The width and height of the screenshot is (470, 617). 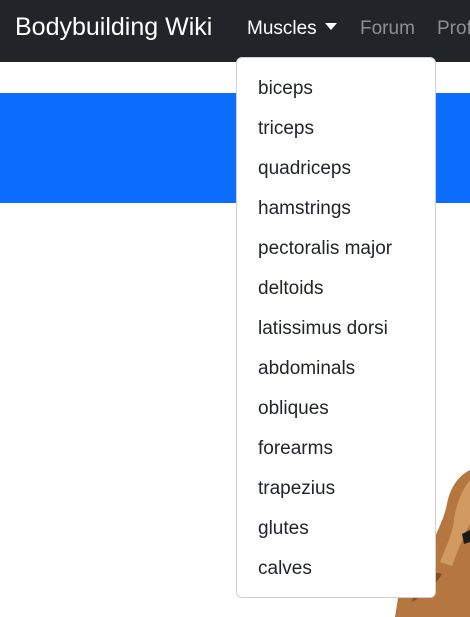 What do you see at coordinates (336, 289) in the screenshot?
I see `dropdown-item-deltoids: deltoids` at bounding box center [336, 289].